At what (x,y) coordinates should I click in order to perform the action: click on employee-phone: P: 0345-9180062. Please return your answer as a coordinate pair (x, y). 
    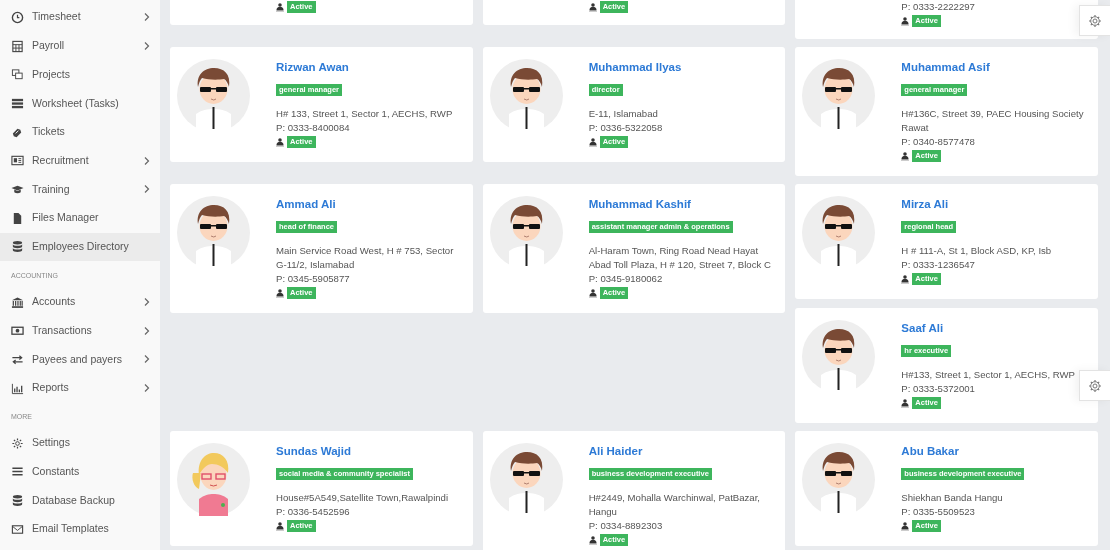
    Looking at the image, I should click on (626, 279).